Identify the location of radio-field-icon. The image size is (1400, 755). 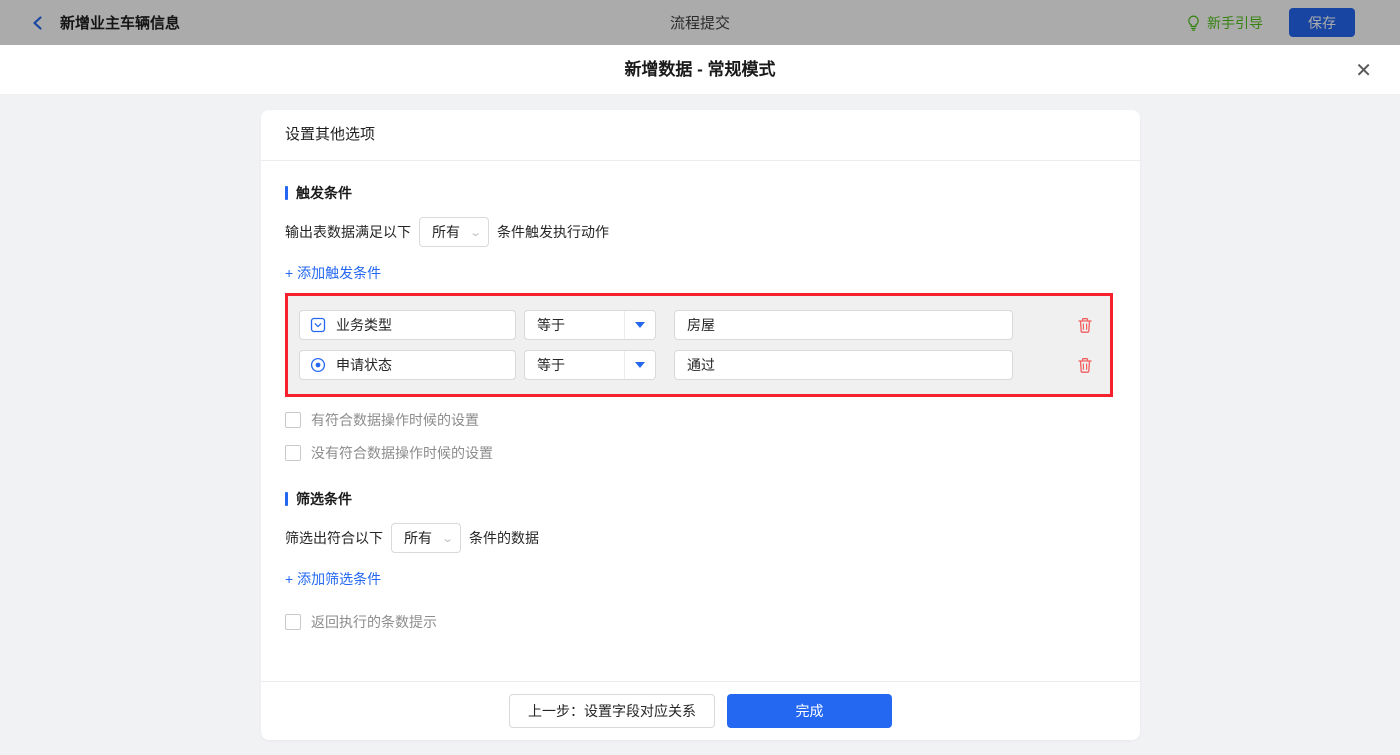
(318, 365).